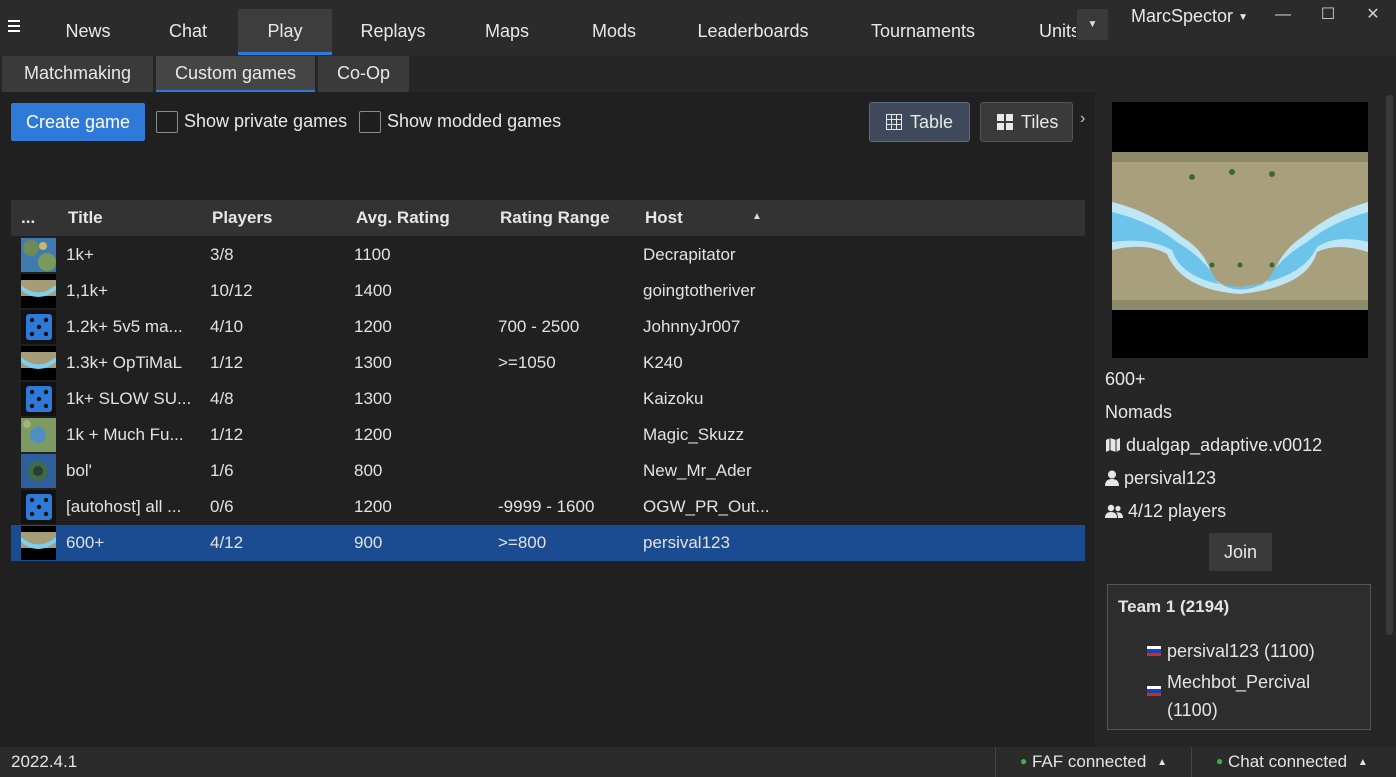 This screenshot has width=1396, height=777. I want to click on game-players-count: 4/12 players, so click(1177, 511).